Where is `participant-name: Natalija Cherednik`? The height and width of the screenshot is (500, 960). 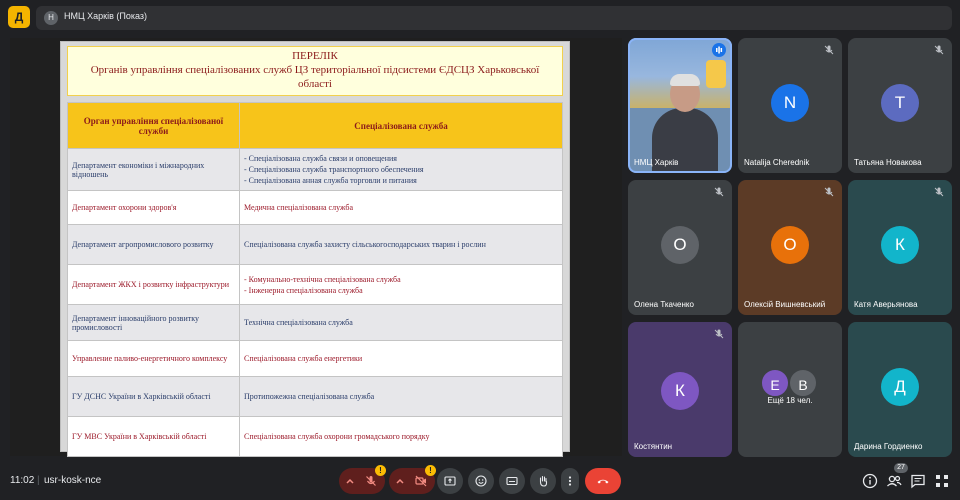 participant-name: Natalija Cherednik is located at coordinates (777, 162).